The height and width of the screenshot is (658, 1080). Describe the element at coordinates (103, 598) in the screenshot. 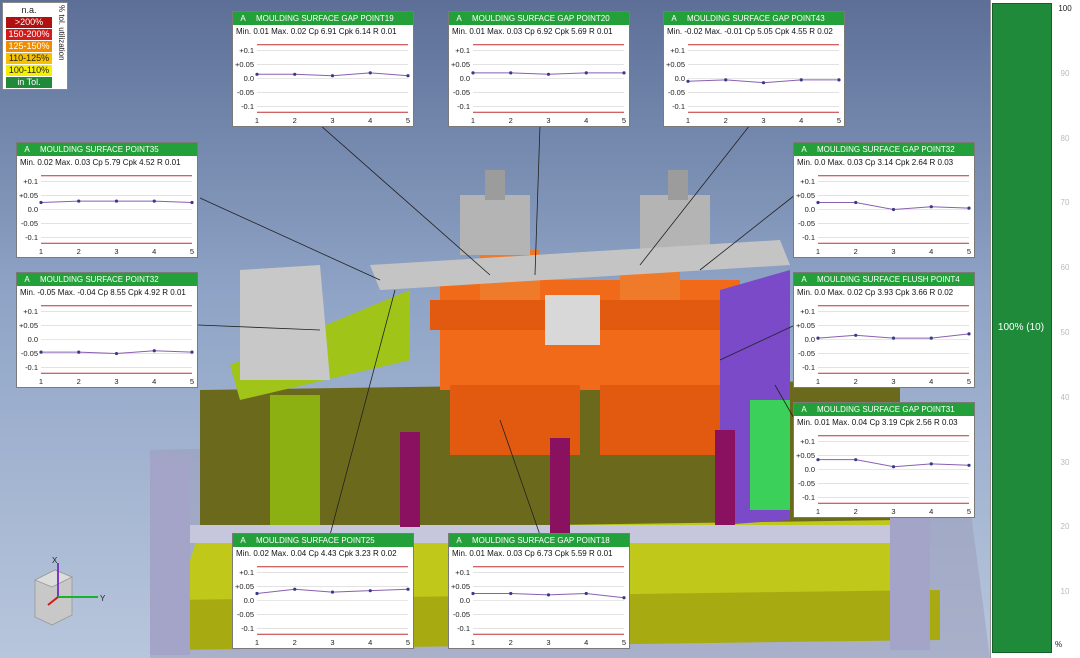

I see `axis-y-label: Y` at that location.